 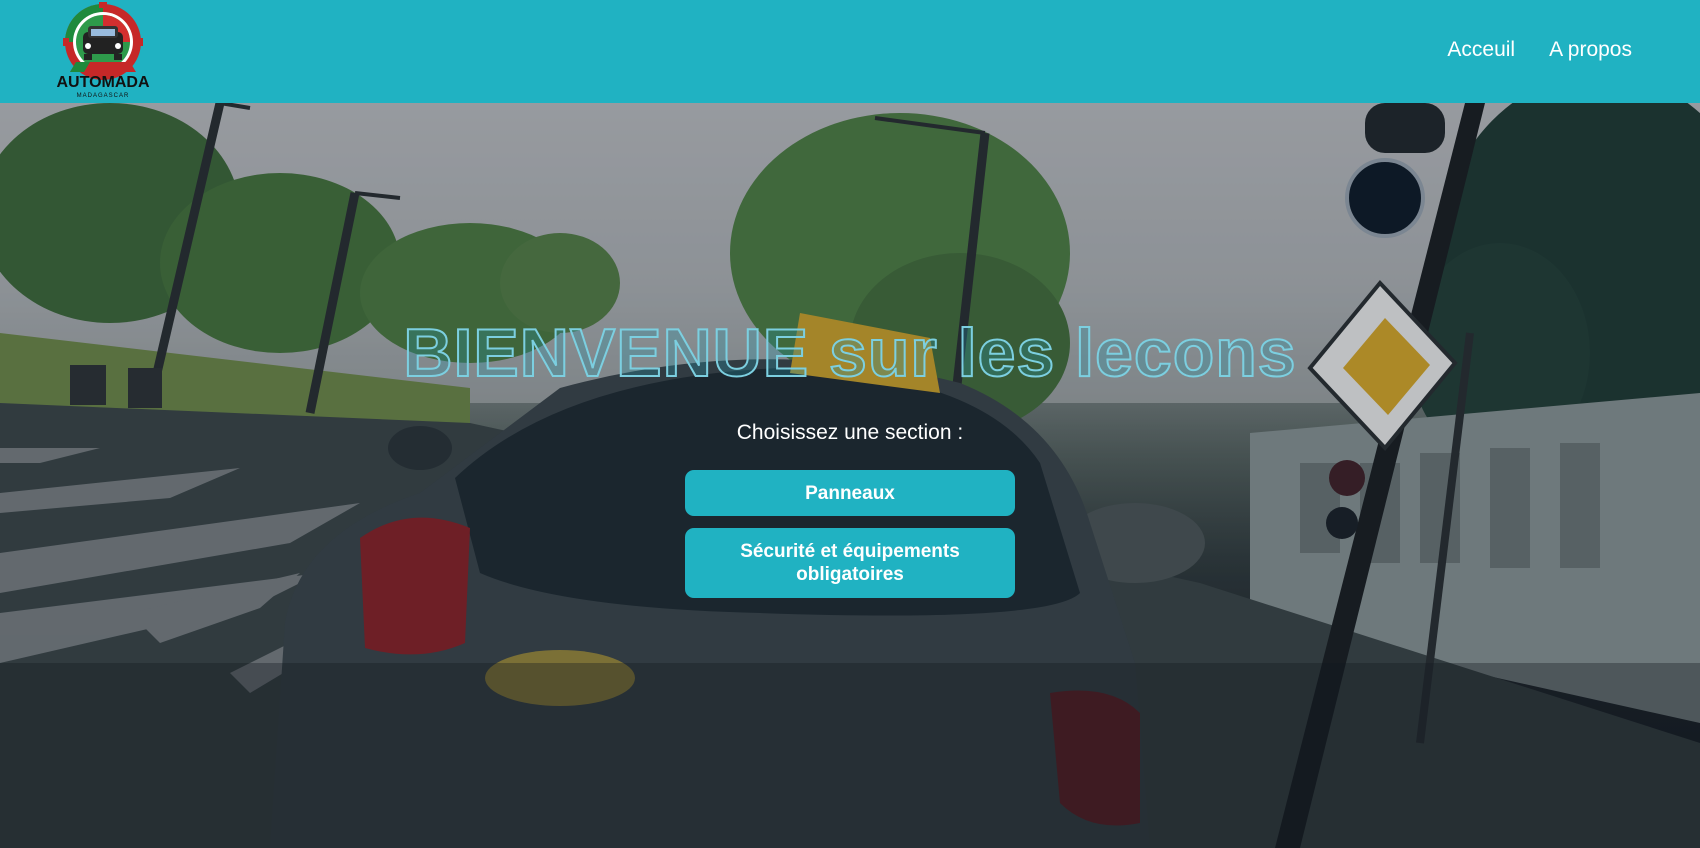 I want to click on securite-equipements-button: Sécurité et équipements obligatoires, so click(x=850, y=563).